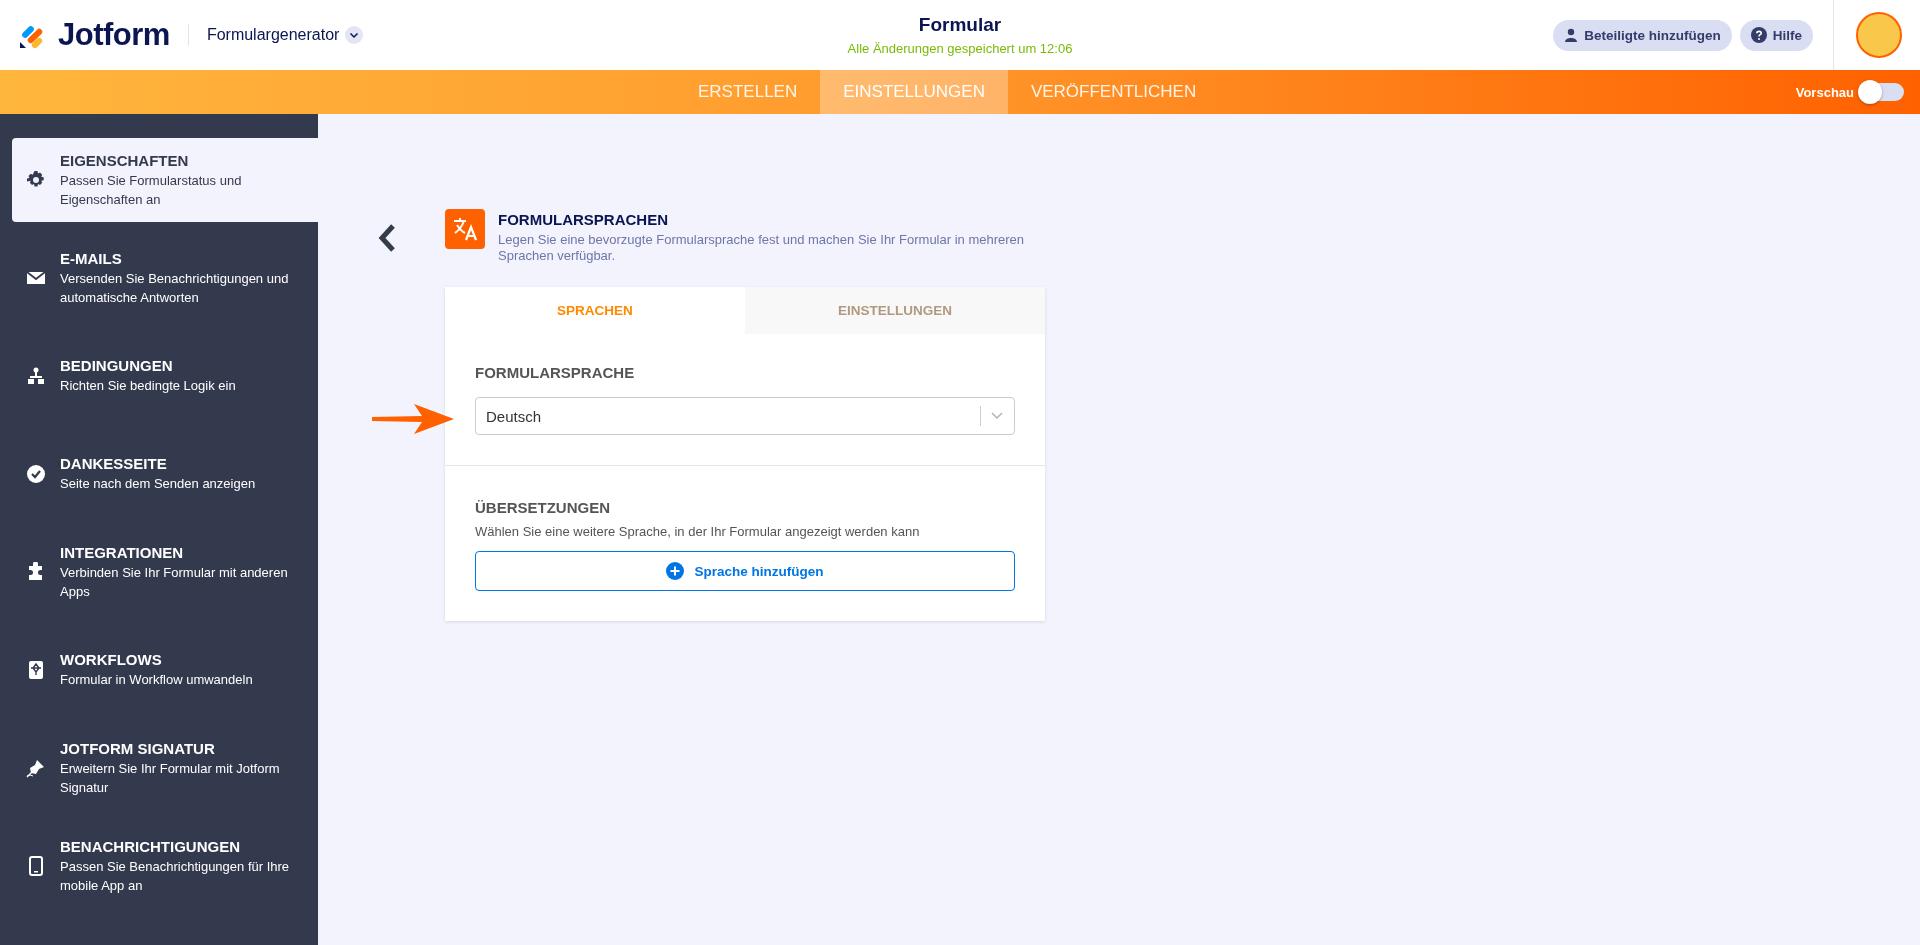 The image size is (1920, 945). Describe the element at coordinates (675, 571) in the screenshot. I see `plus-circle-icon` at that location.